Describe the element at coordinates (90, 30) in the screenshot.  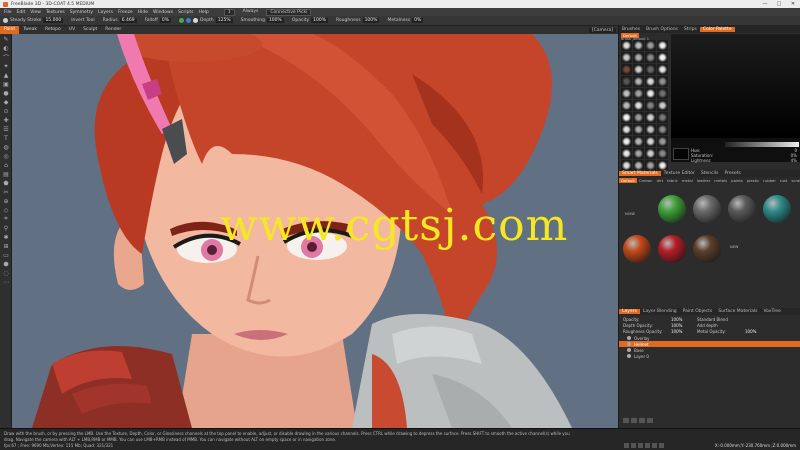
I see `tab-sculpt: Sculpt` at that location.